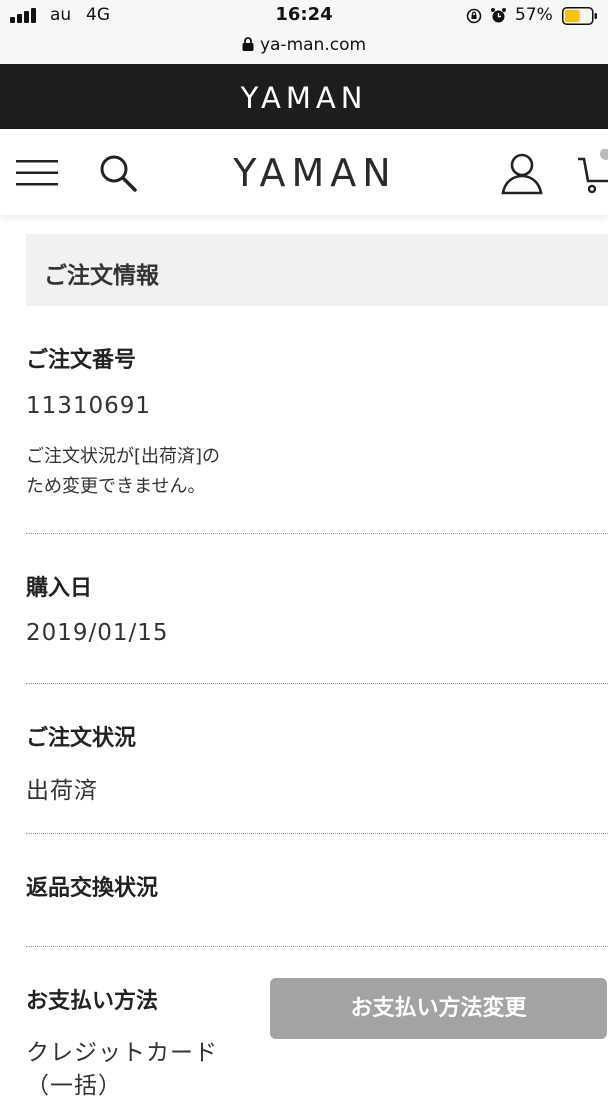 Image resolution: width=608 pixels, height=1100 pixels. I want to click on cart-icon, so click(592, 172).